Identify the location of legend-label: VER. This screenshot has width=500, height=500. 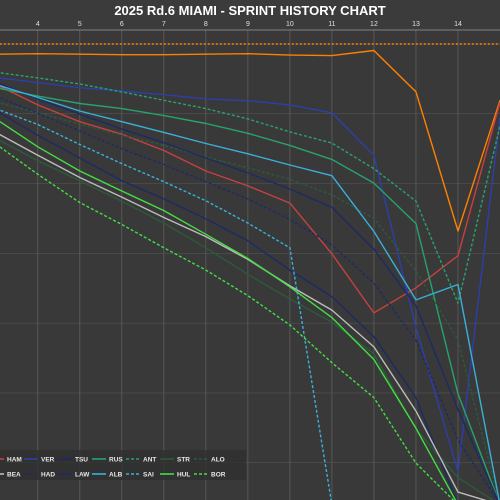
(48, 460).